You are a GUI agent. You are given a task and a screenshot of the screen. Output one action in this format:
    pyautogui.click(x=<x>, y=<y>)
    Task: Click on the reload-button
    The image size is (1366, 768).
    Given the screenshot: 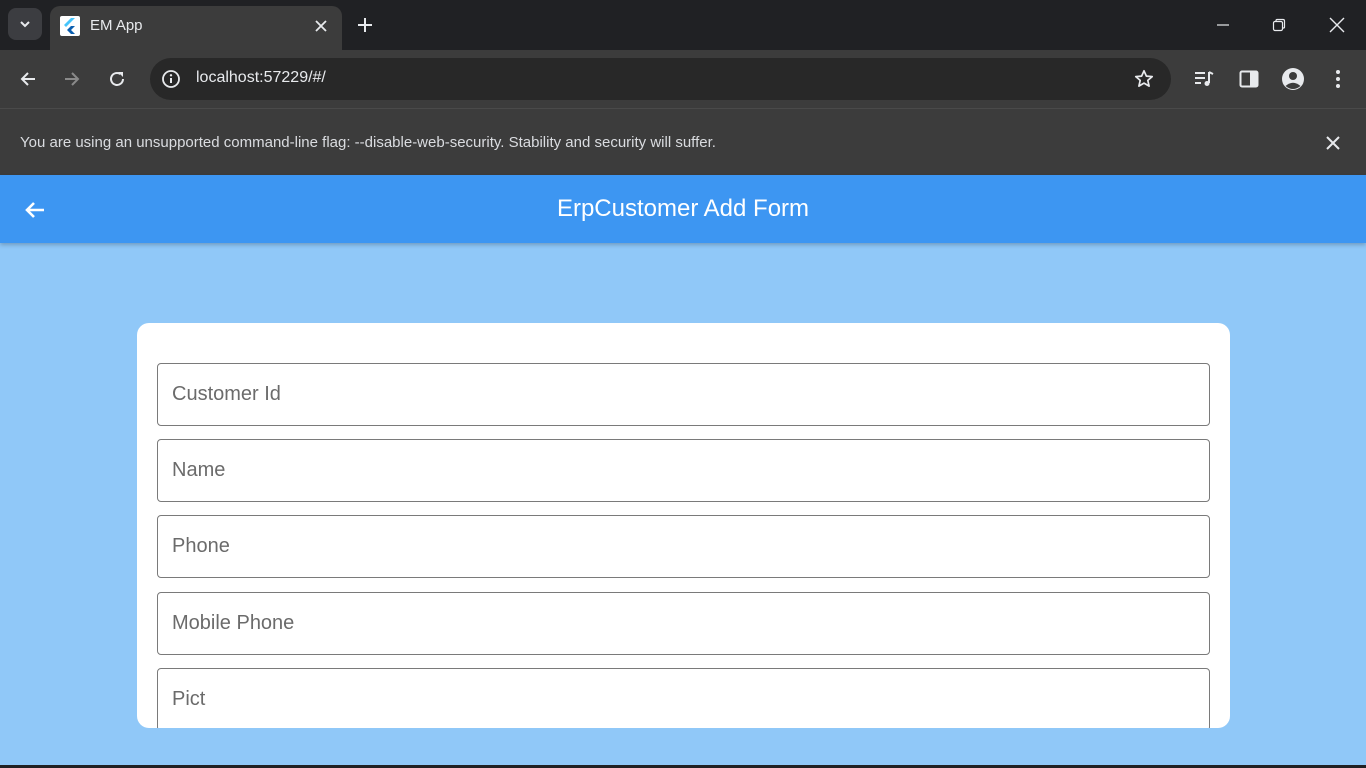 What is the action you would take?
    pyautogui.click(x=117, y=79)
    